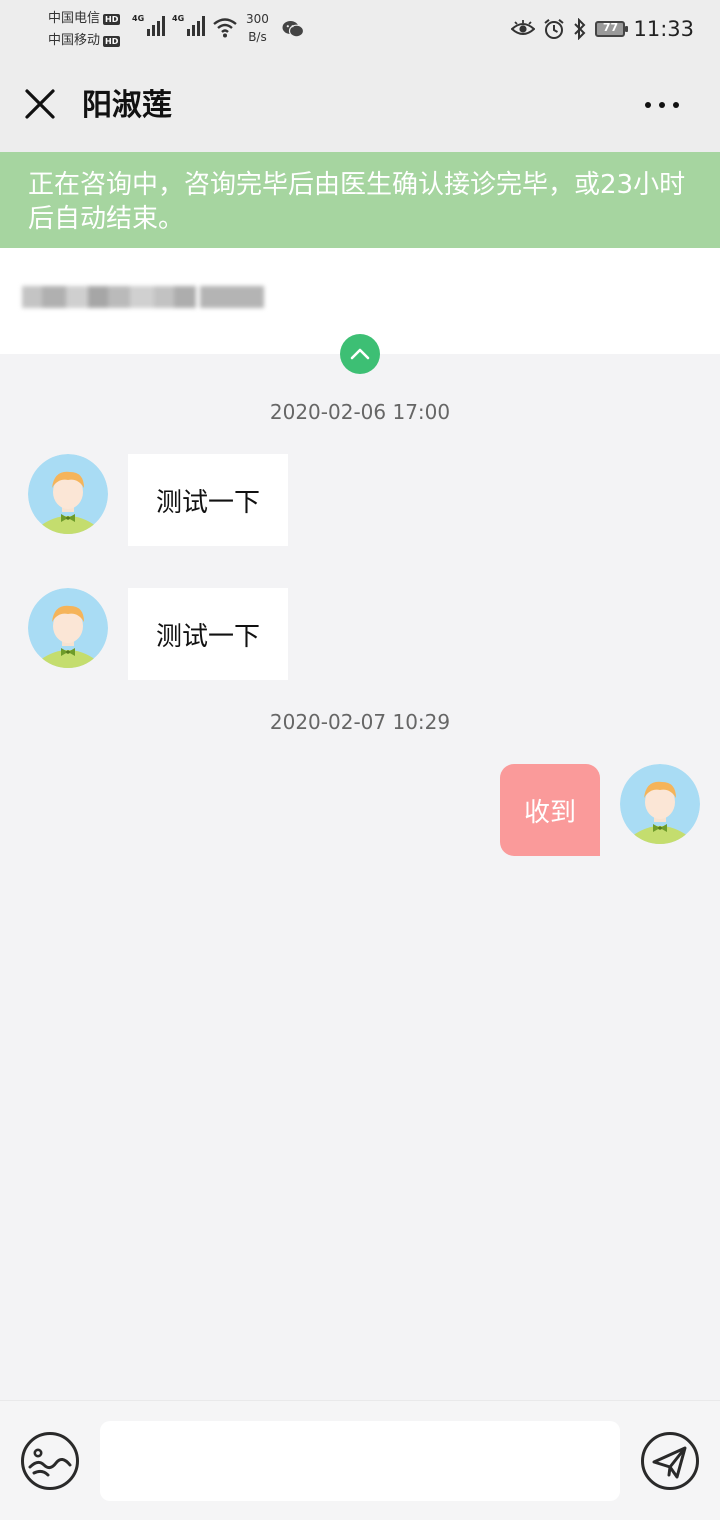  I want to click on collapse-button, so click(360, 354).